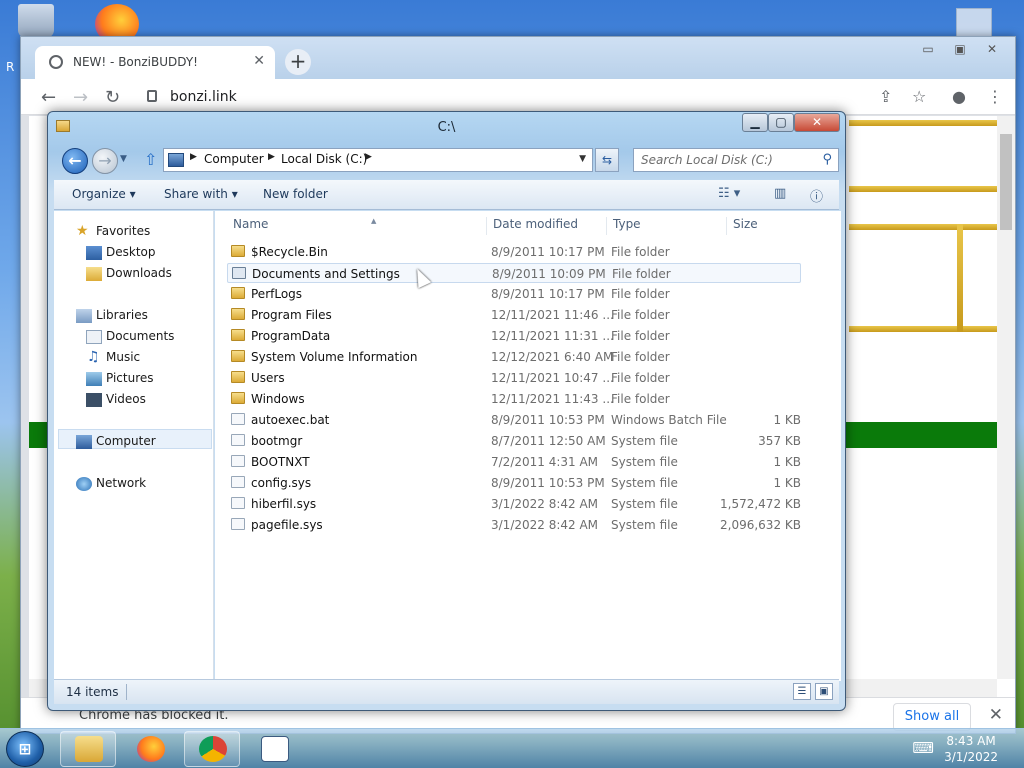 This screenshot has width=1024, height=768. Describe the element at coordinates (298, 62) in the screenshot. I see `new-tab-button: +` at that location.